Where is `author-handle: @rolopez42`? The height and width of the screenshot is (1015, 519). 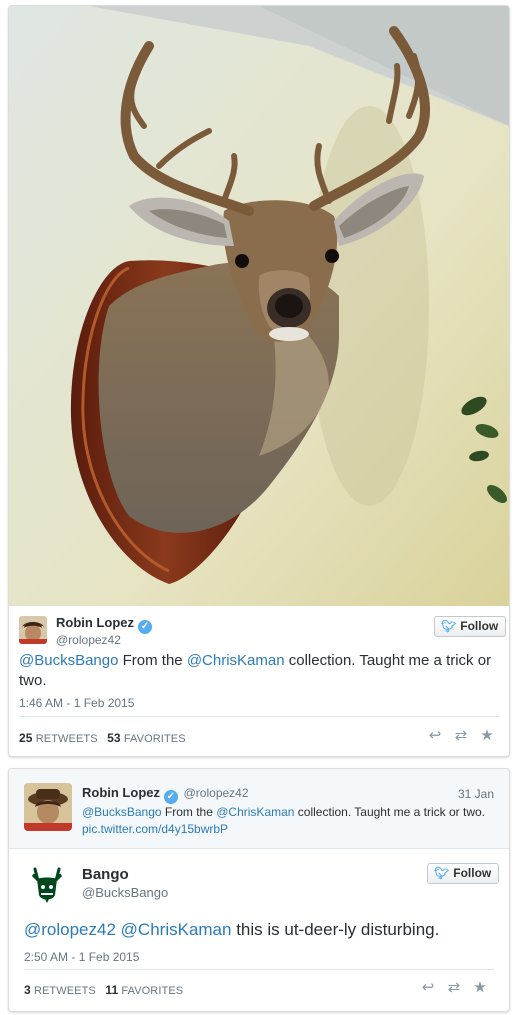
author-handle: @rolopez42 is located at coordinates (88, 640).